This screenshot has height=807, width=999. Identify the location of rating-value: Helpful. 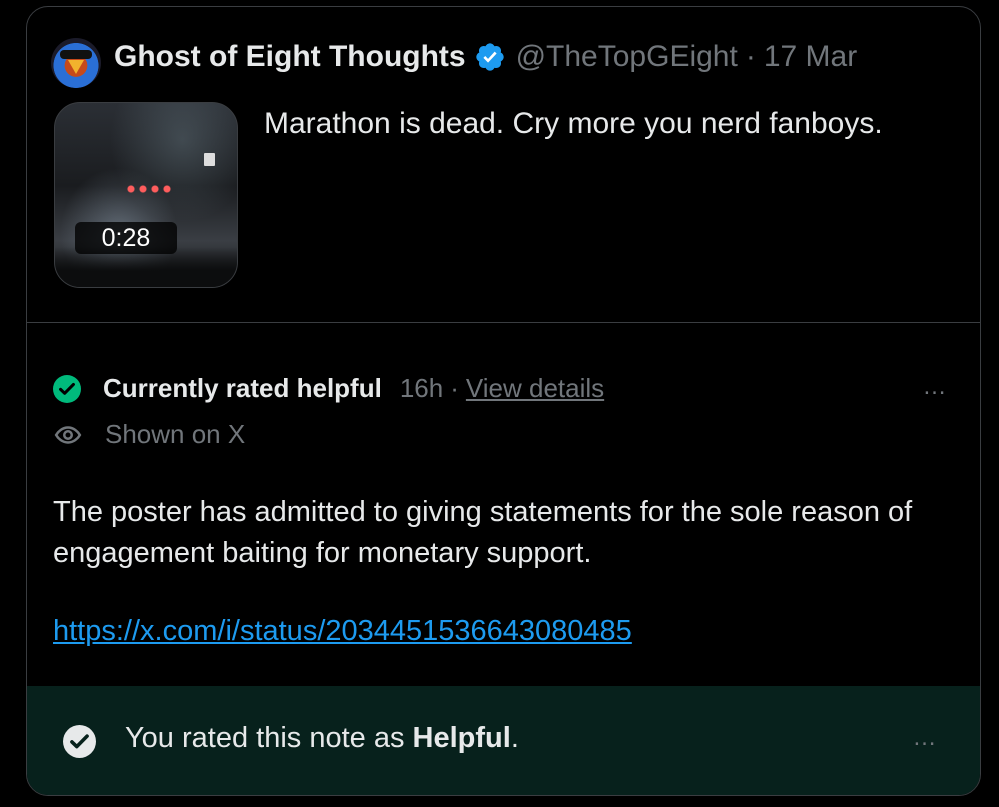
(461, 738).